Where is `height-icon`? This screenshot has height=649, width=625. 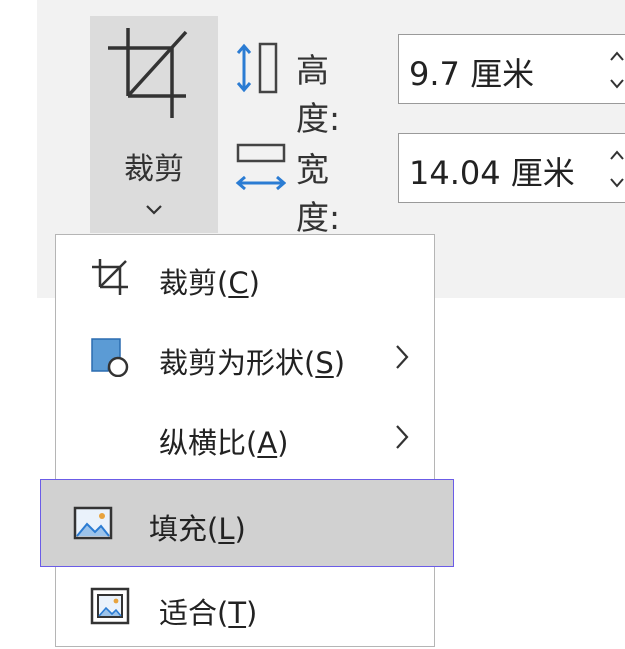 height-icon is located at coordinates (257, 68).